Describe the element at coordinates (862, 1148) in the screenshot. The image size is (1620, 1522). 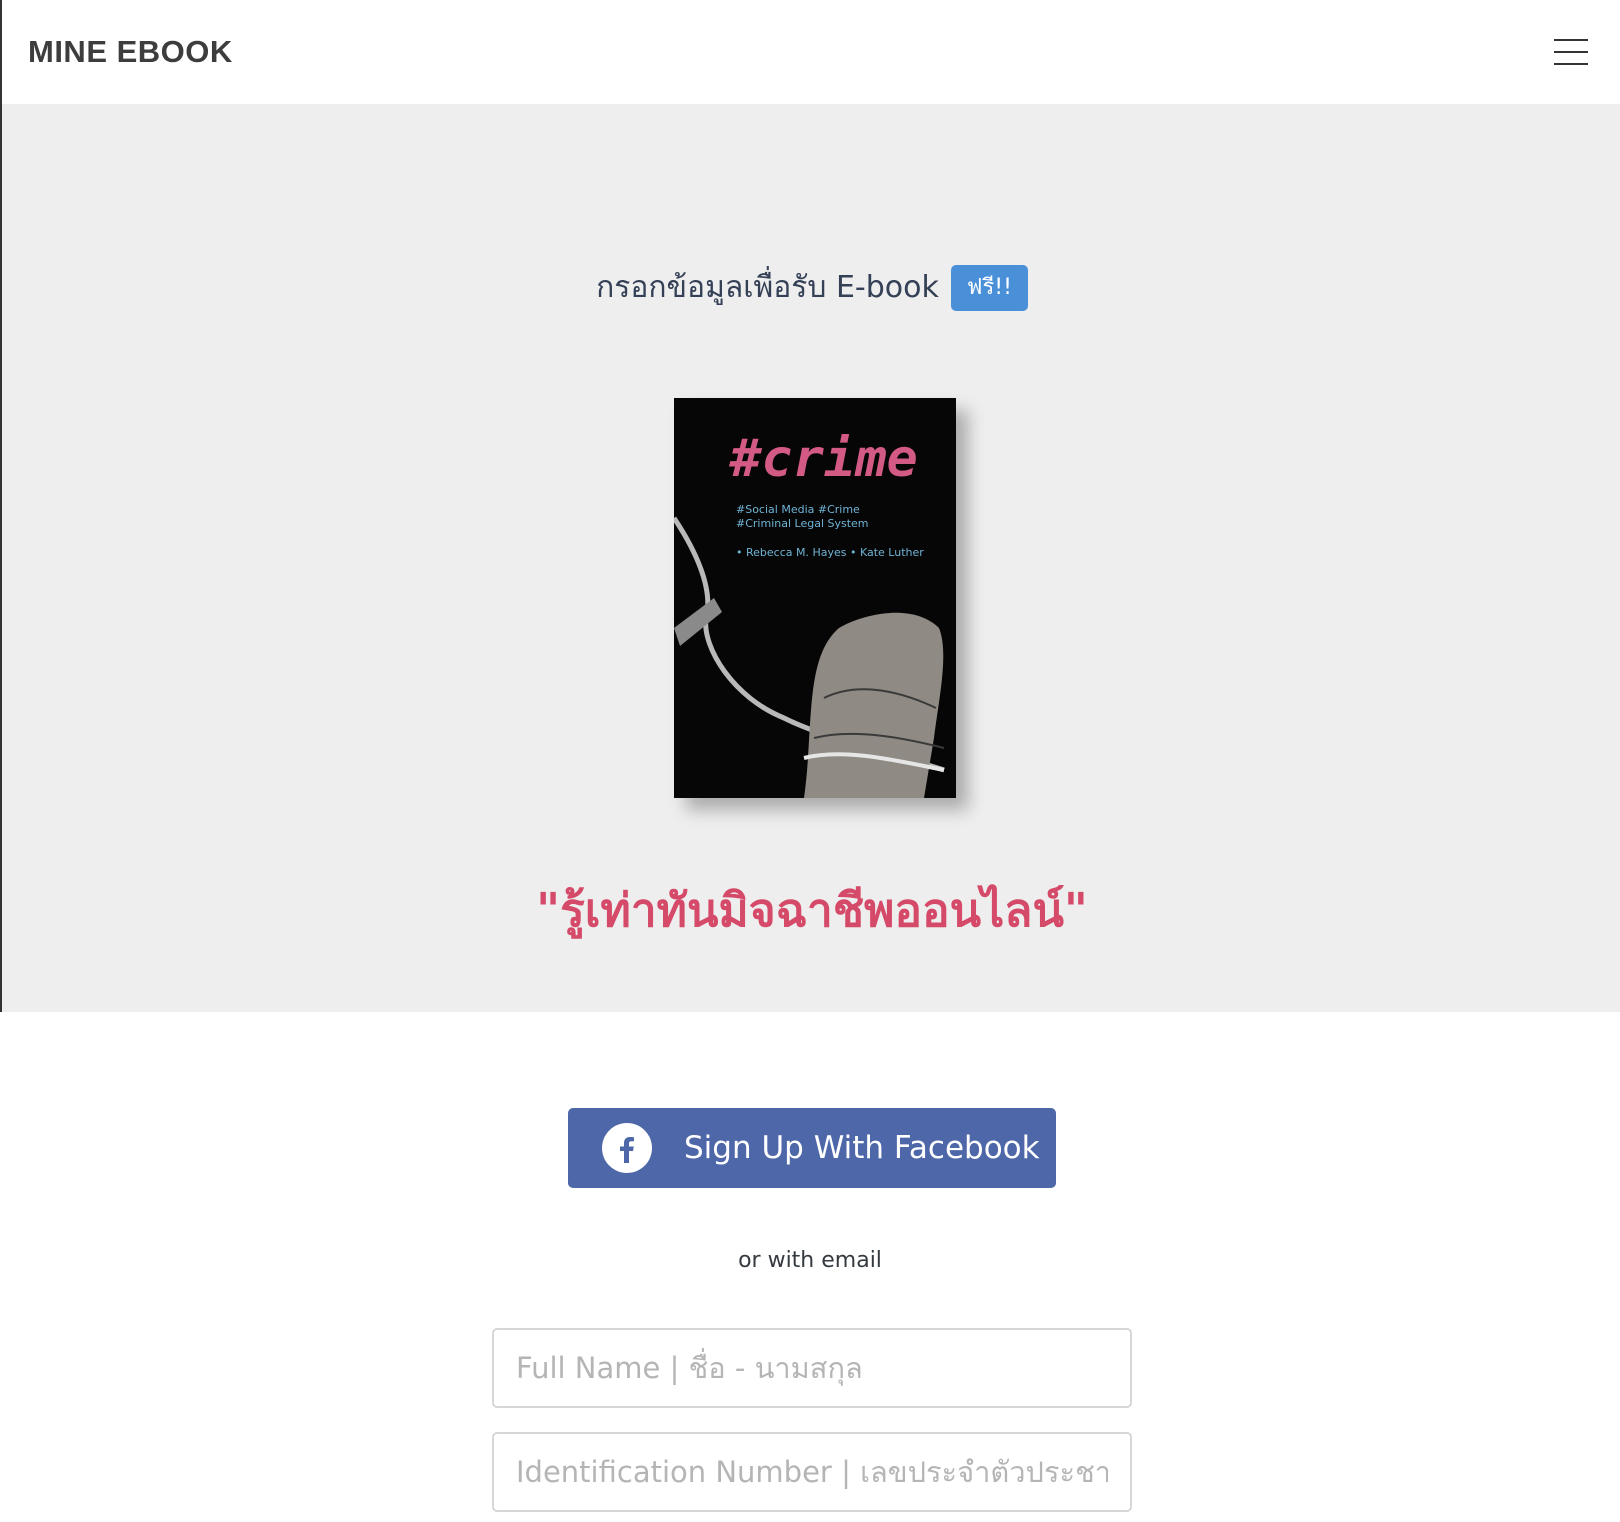
I see `facebook-signup-label: Sign Up With Facebook` at that location.